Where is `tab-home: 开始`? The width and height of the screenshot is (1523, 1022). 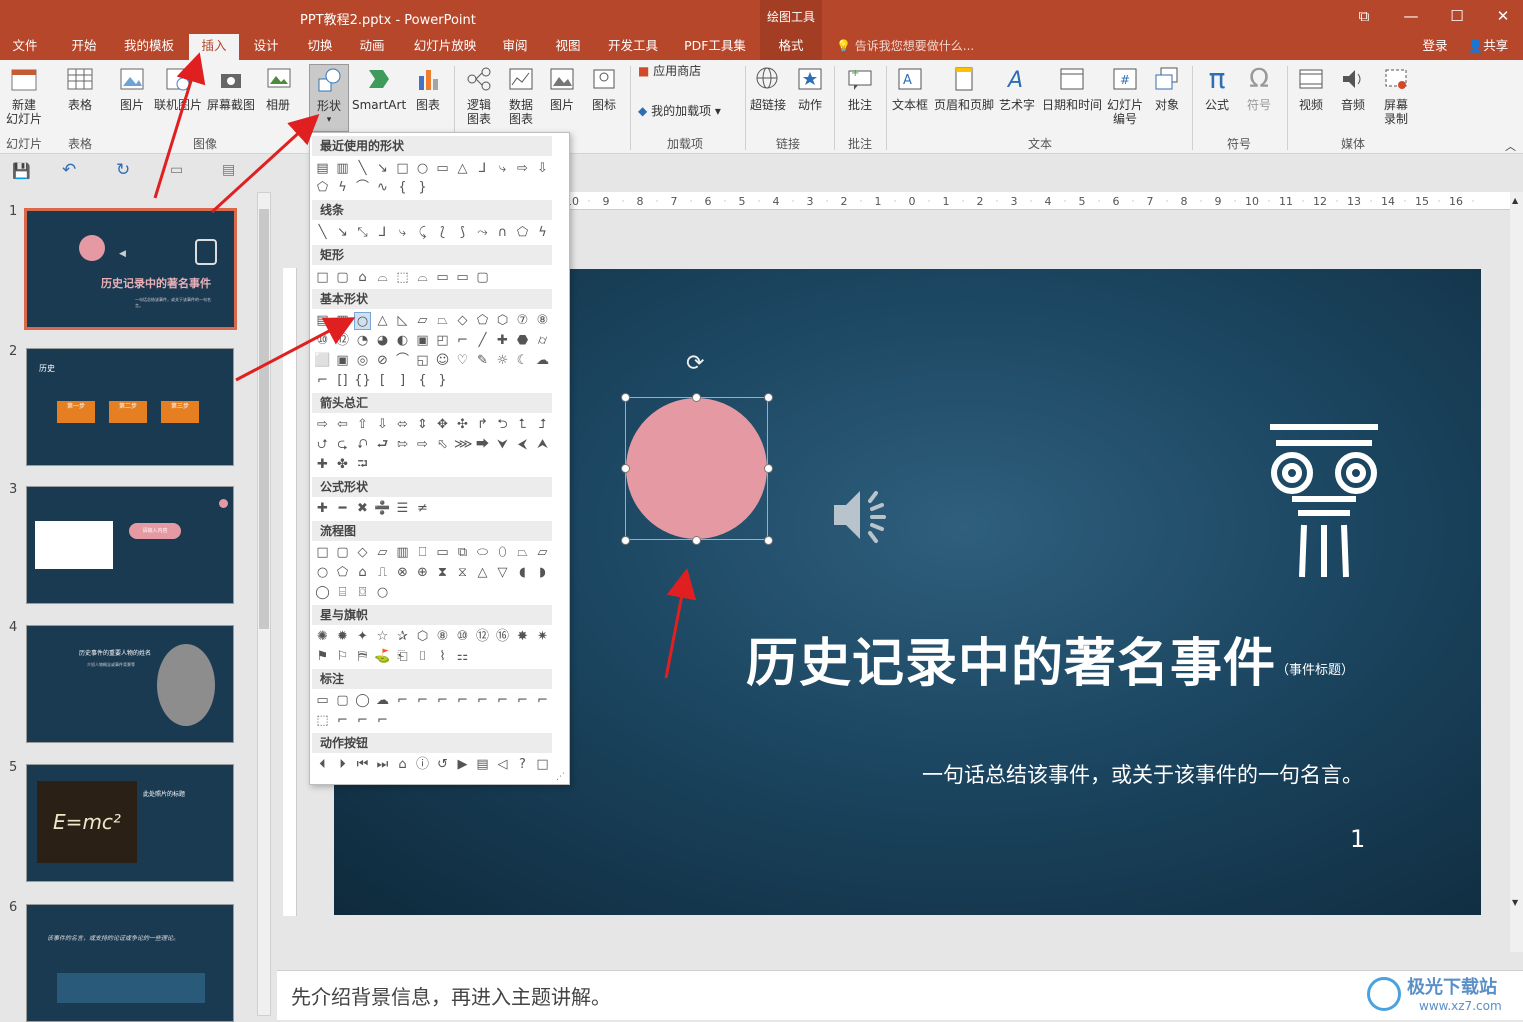 tab-home: 开始 is located at coordinates (84, 47).